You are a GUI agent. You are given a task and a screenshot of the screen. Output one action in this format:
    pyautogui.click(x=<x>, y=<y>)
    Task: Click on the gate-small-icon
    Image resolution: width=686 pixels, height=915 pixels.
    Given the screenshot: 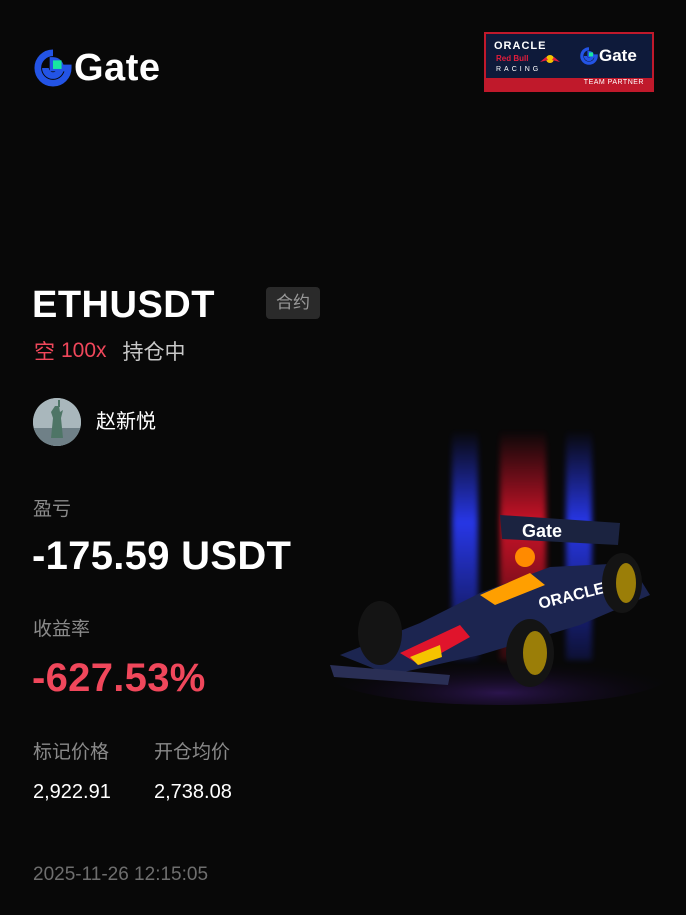 What is the action you would take?
    pyautogui.click(x=589, y=56)
    